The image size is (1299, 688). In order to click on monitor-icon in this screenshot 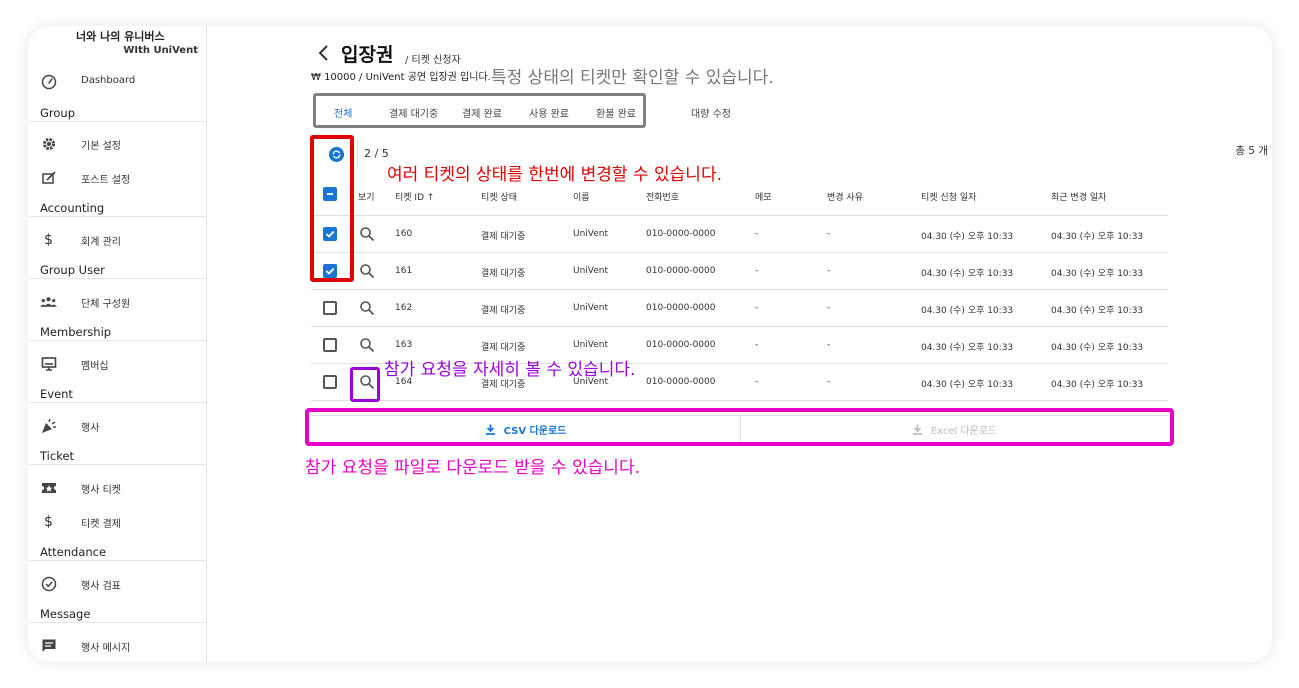, I will do `click(48, 363)`.